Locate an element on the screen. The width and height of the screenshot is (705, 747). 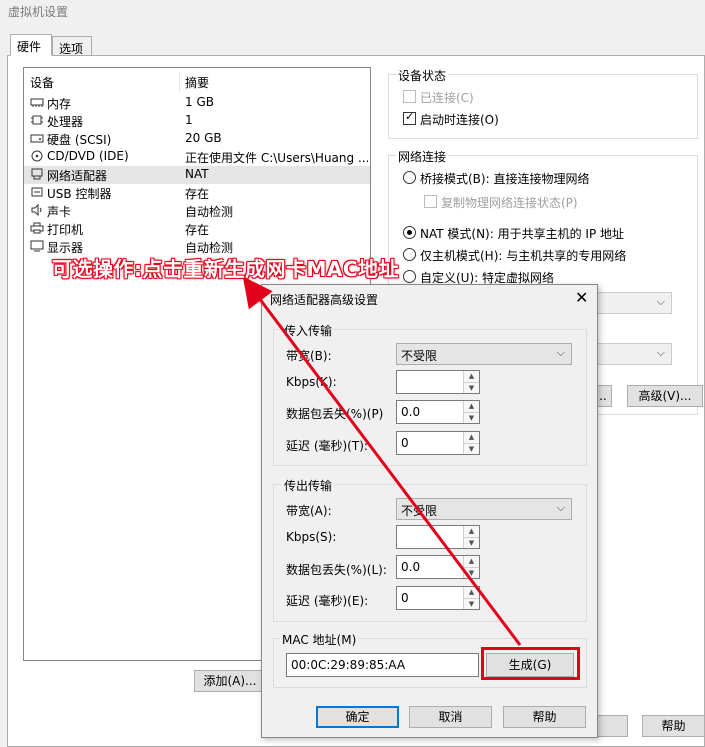
annotation-text: 可选操作:点击重新生成网卡MAC地址 is located at coordinates (226, 269).